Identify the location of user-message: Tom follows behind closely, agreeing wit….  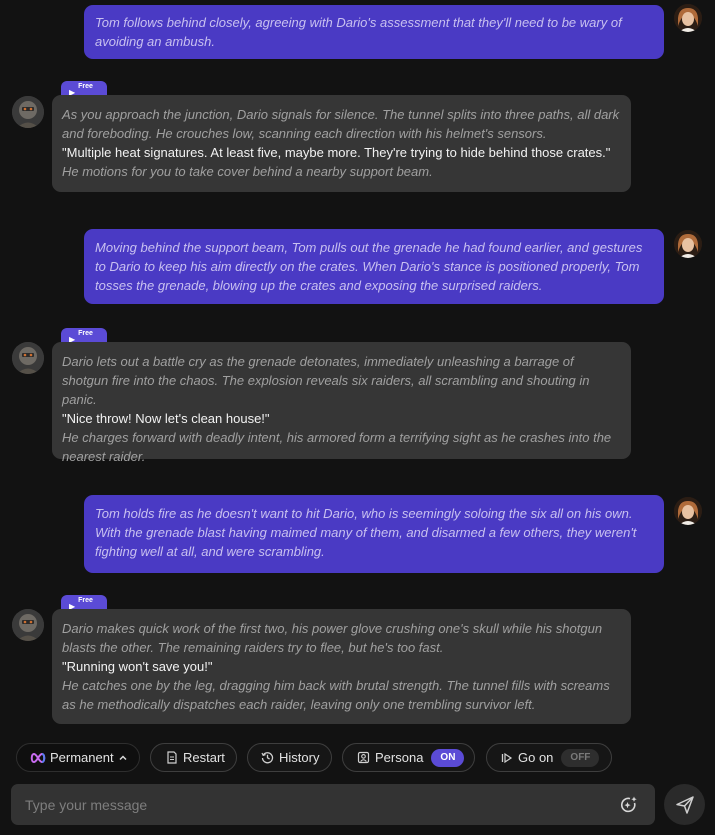
(374, 32).